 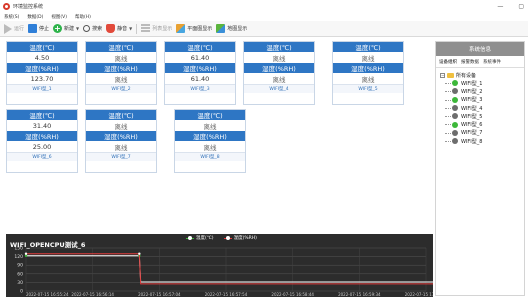 I want to click on device-name: WIFI型_6, so click(x=42, y=156).